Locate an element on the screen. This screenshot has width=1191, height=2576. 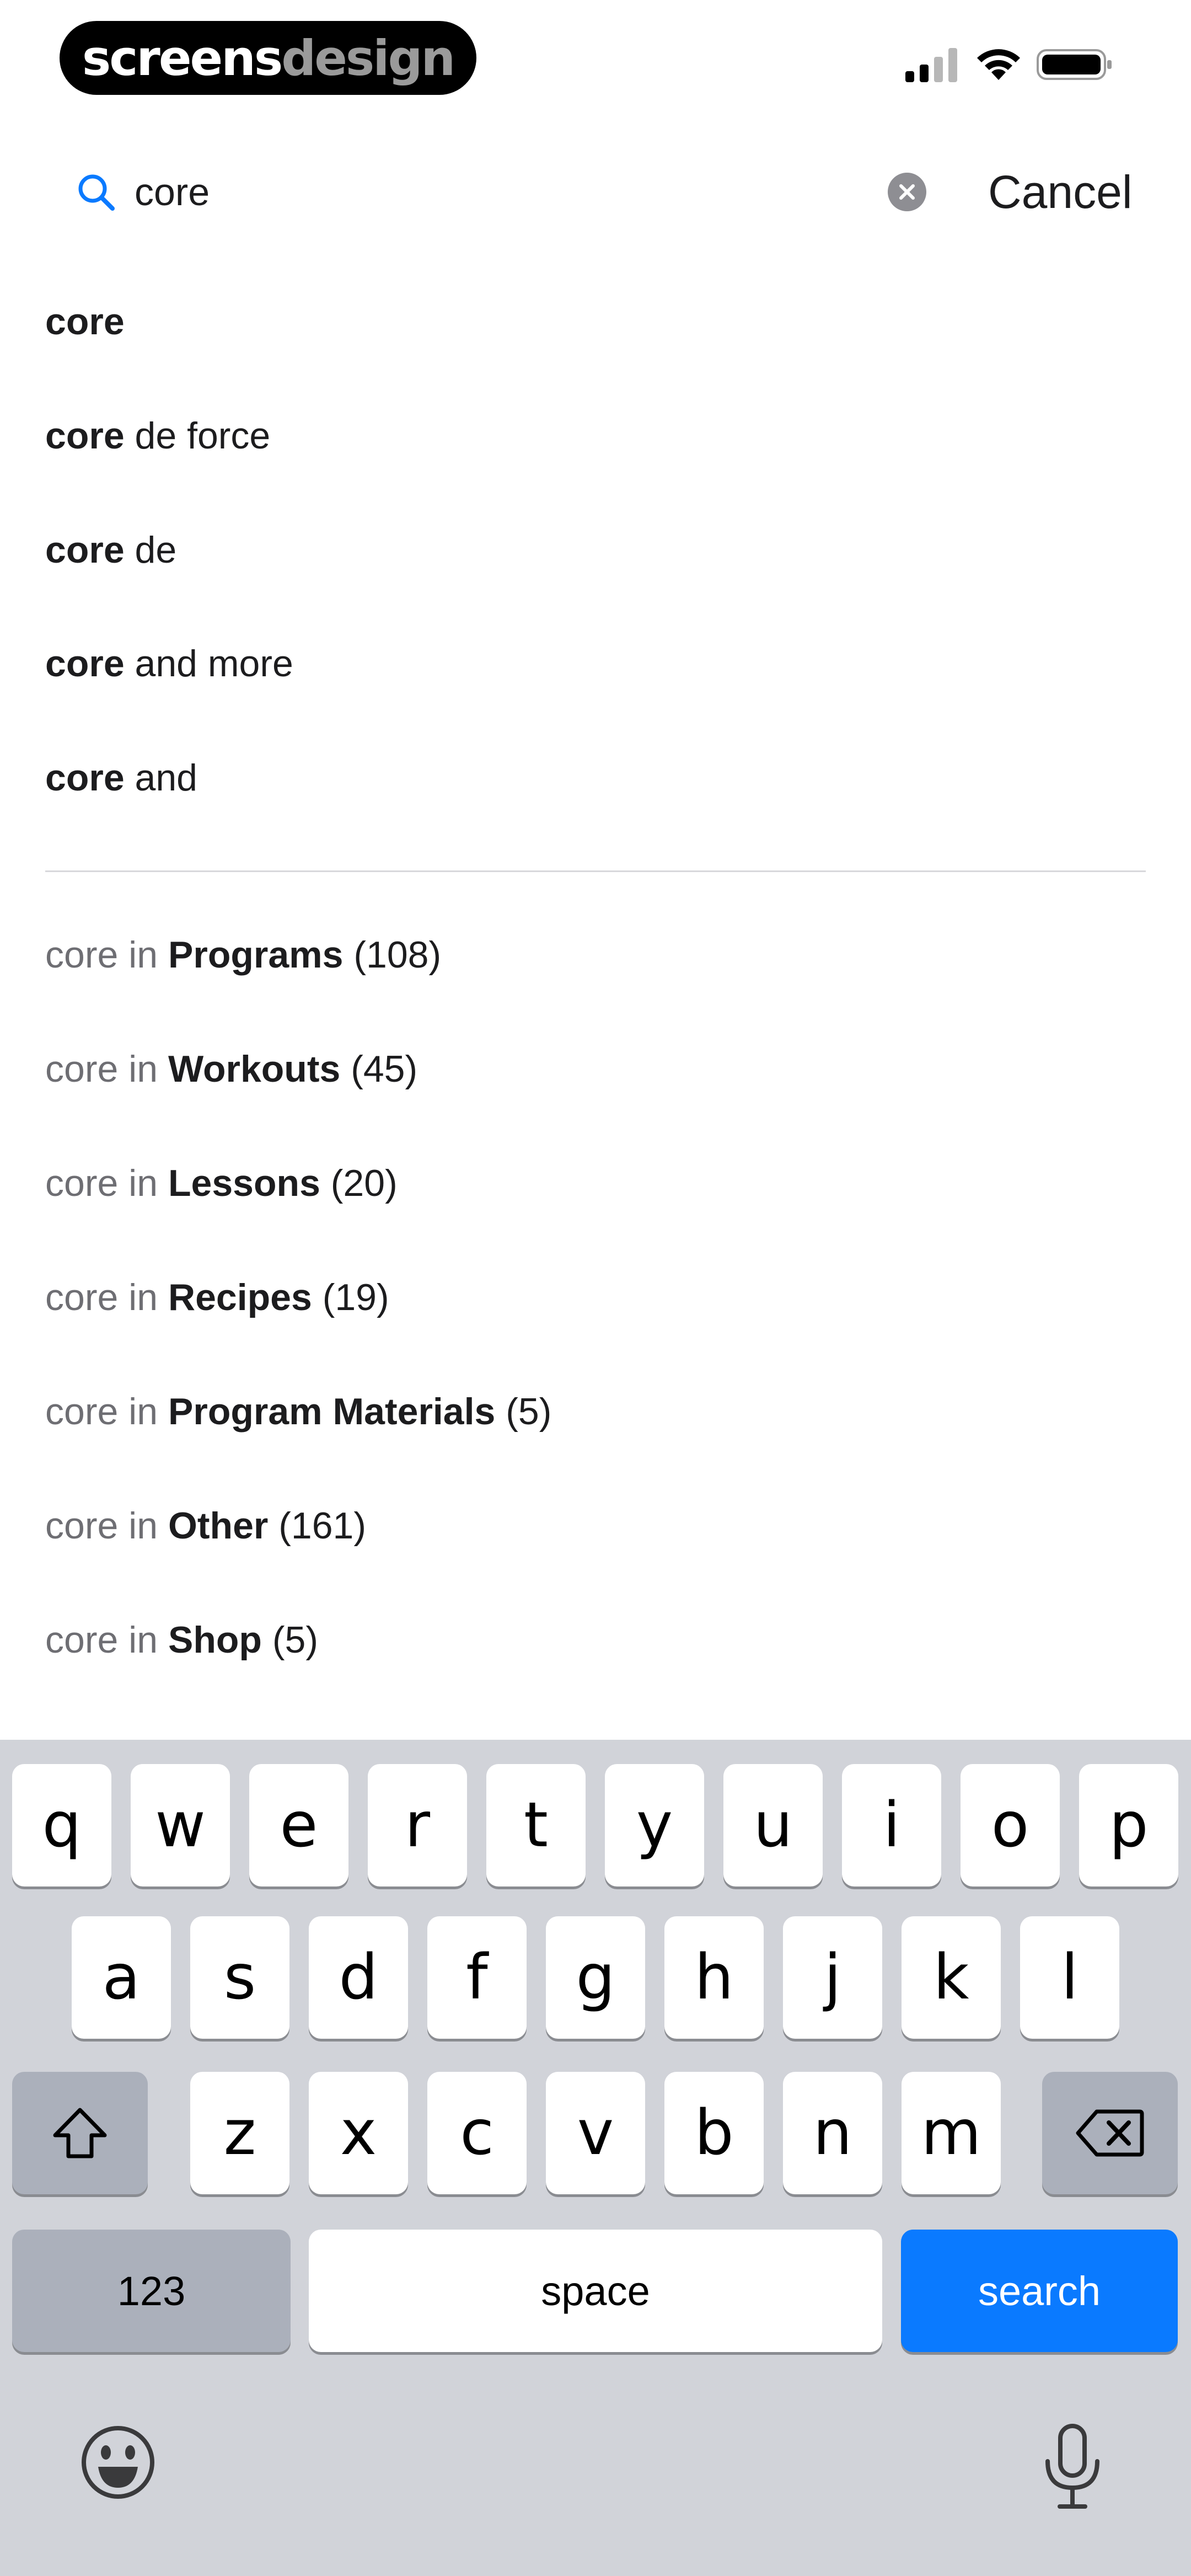
search-icon is located at coordinates (96, 192).